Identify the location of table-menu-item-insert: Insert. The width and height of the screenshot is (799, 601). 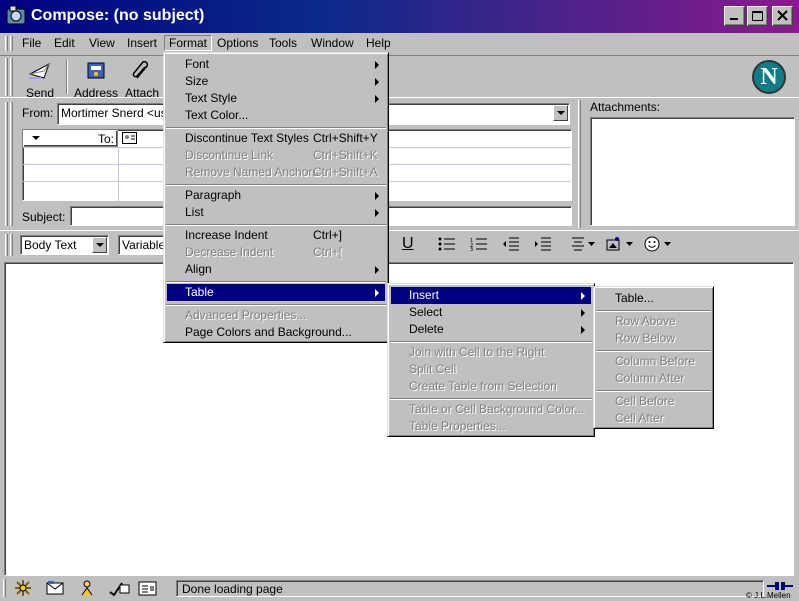
(491, 295).